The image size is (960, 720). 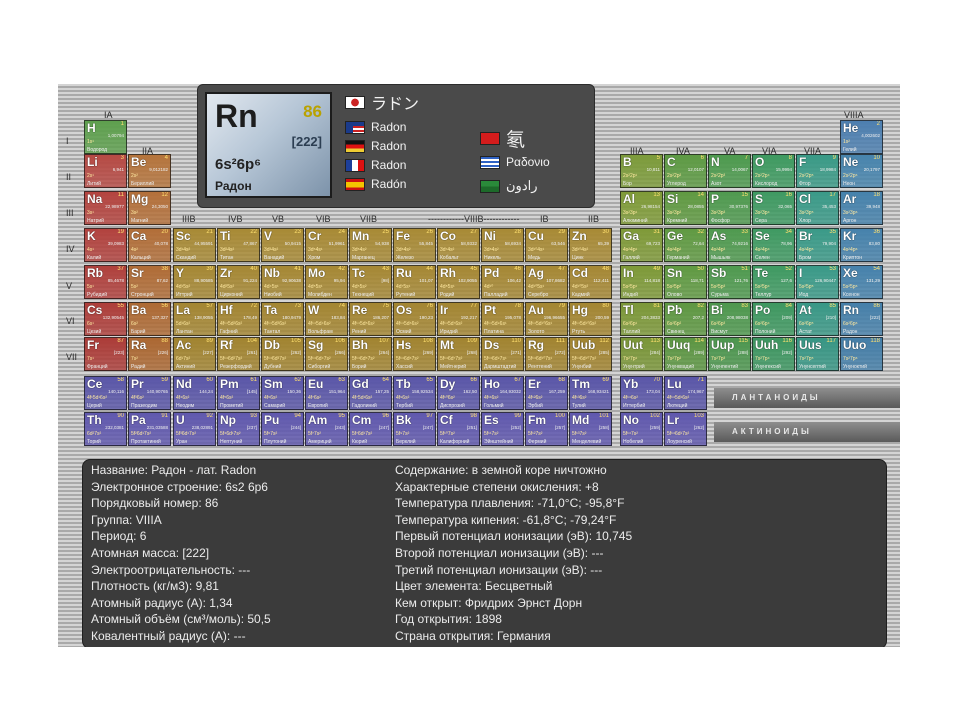 I want to click on element-cell-gd: Gd 64 157,25 4f⁷5d¹6s² Гадолиний, so click(x=370, y=393).